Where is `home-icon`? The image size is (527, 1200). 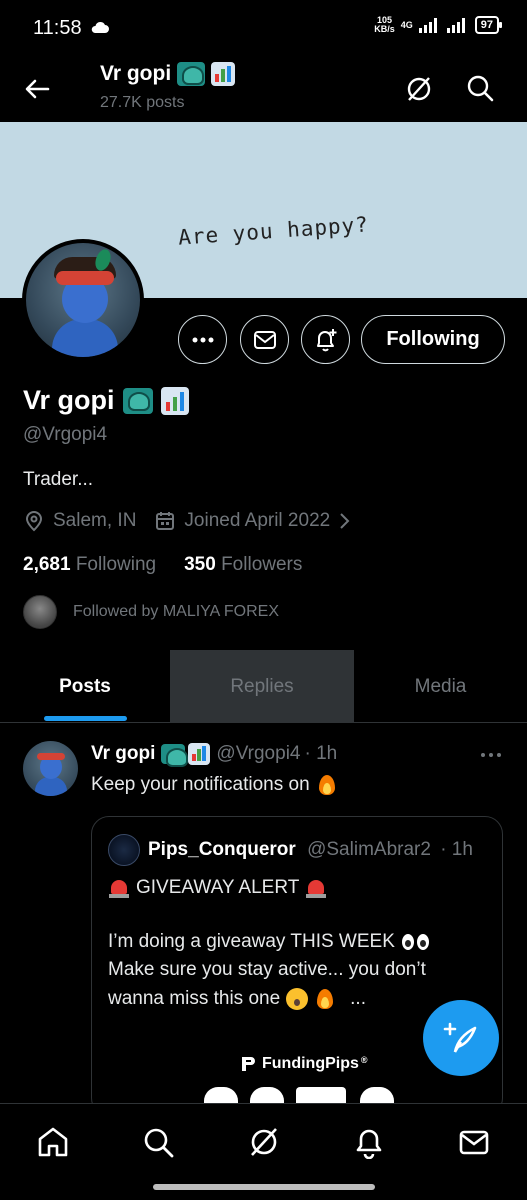 home-icon is located at coordinates (53, 1142).